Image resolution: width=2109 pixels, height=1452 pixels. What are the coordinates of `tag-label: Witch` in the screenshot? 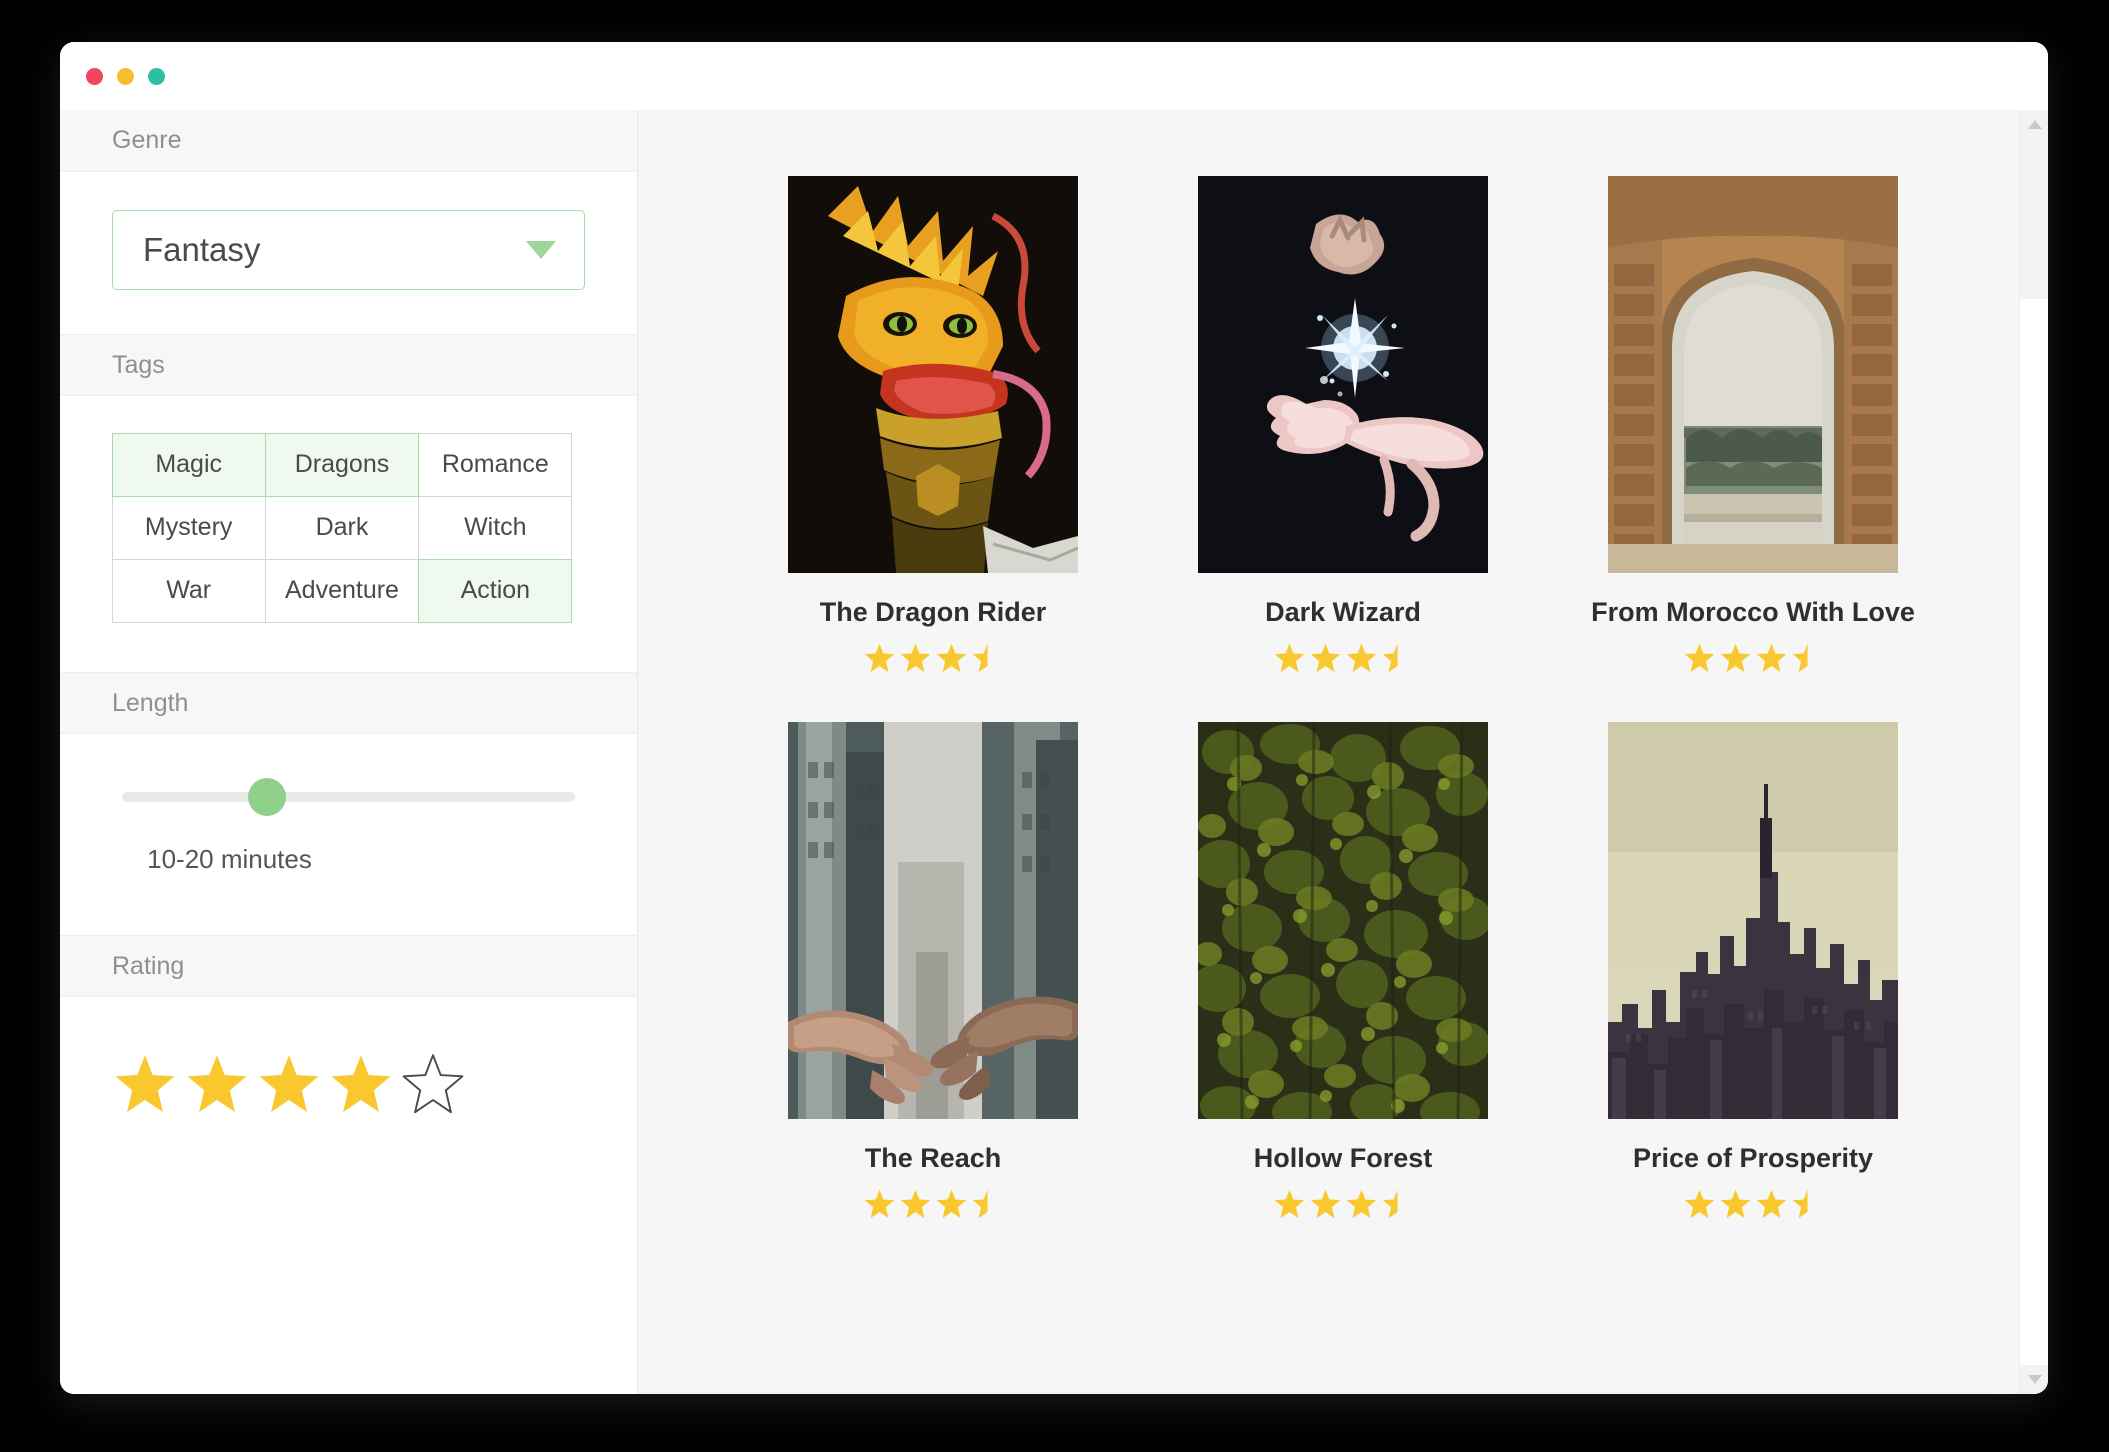 It's located at (495, 527).